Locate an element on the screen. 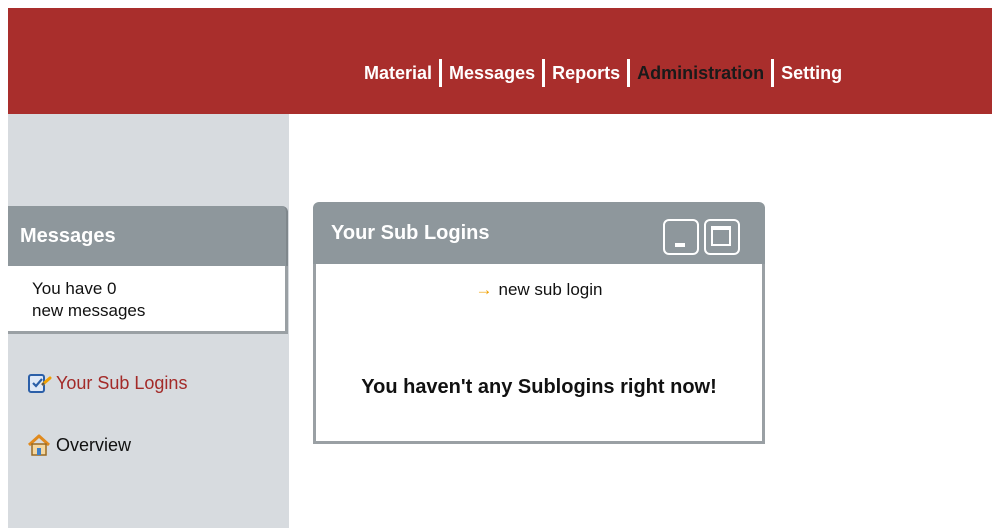  arrow-right-icon: → is located at coordinates (484, 289).